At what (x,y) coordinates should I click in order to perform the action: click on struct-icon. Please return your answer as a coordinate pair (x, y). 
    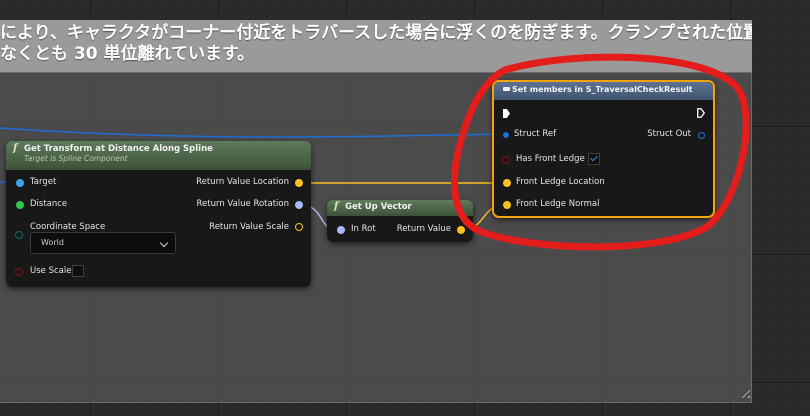
    Looking at the image, I should click on (506, 89).